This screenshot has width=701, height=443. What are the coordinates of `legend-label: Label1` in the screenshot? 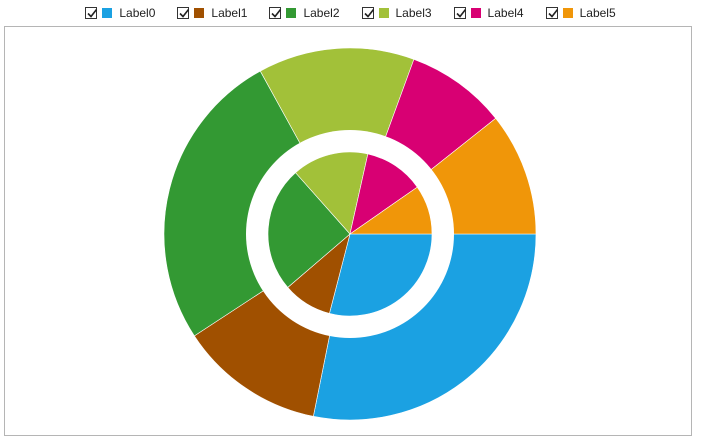 It's located at (229, 13).